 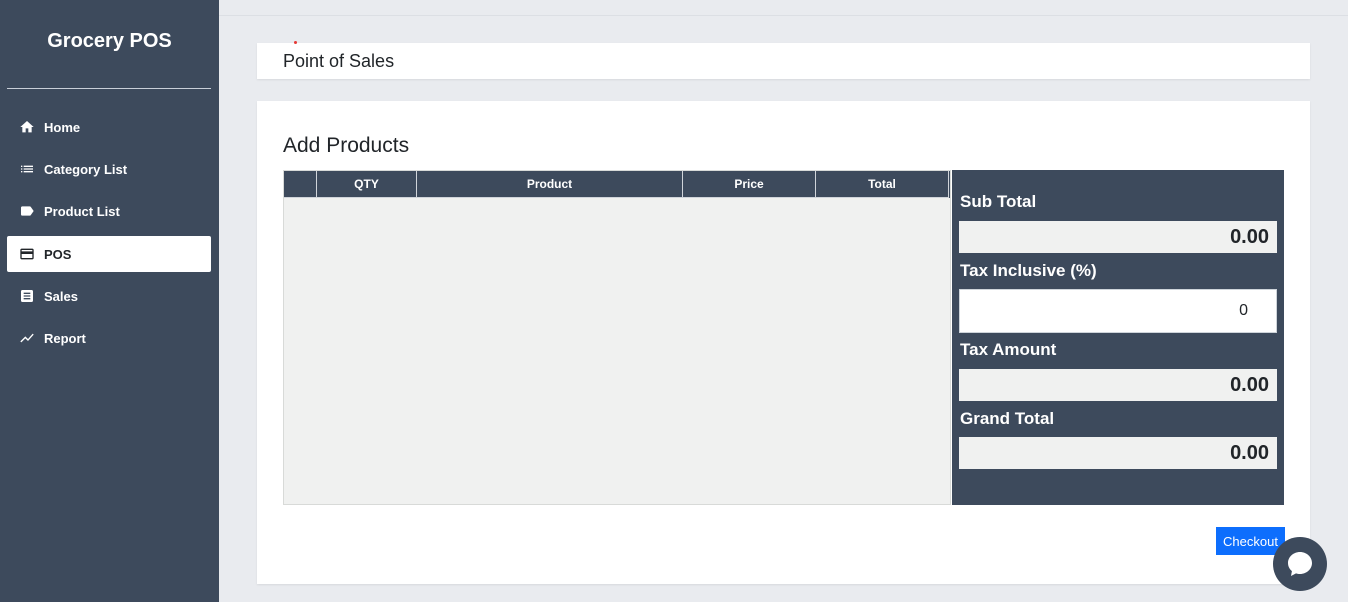 What do you see at coordinates (1118, 453) in the screenshot?
I see `grand-total-value: 0.00` at bounding box center [1118, 453].